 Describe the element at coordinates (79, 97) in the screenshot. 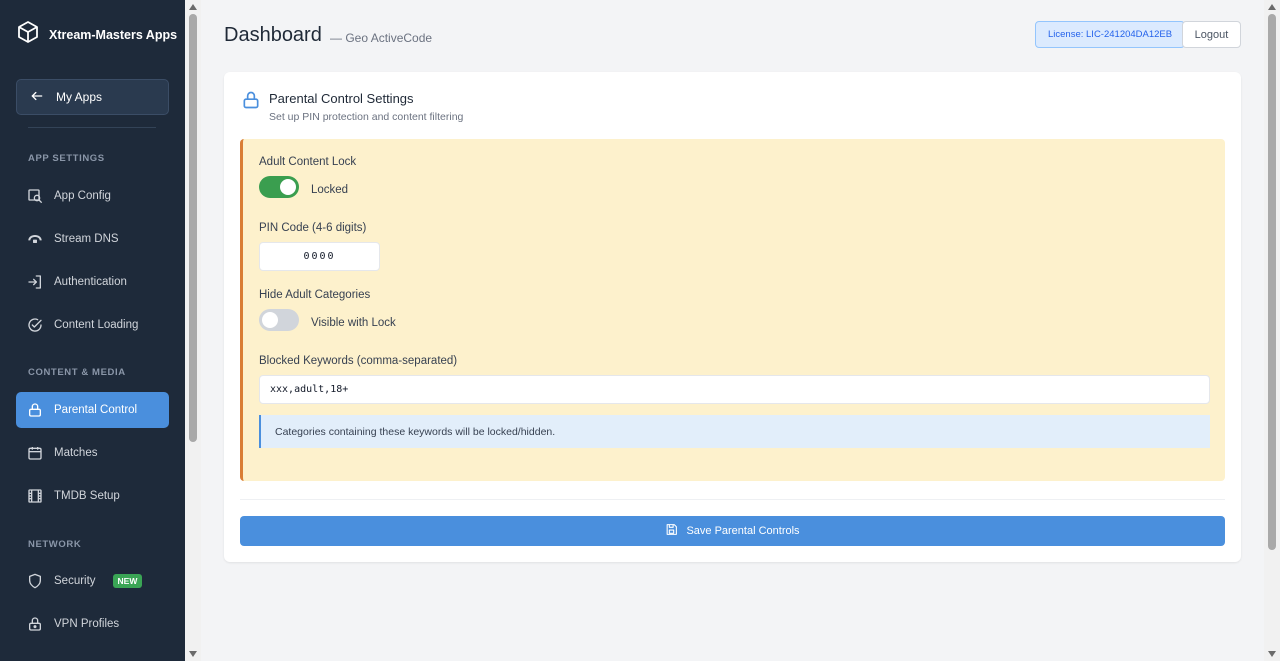

I see `my-apps-label: My Apps` at that location.